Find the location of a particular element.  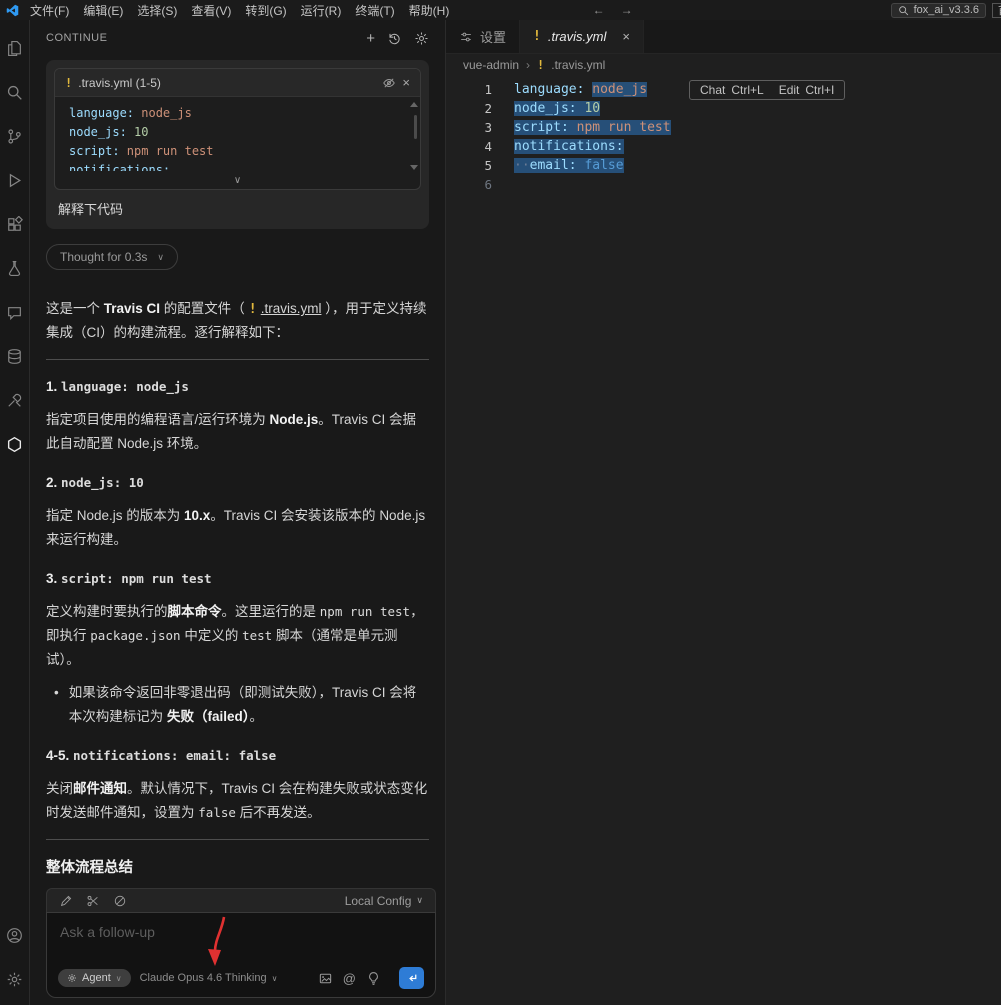

account-icon is located at coordinates (15, 935).